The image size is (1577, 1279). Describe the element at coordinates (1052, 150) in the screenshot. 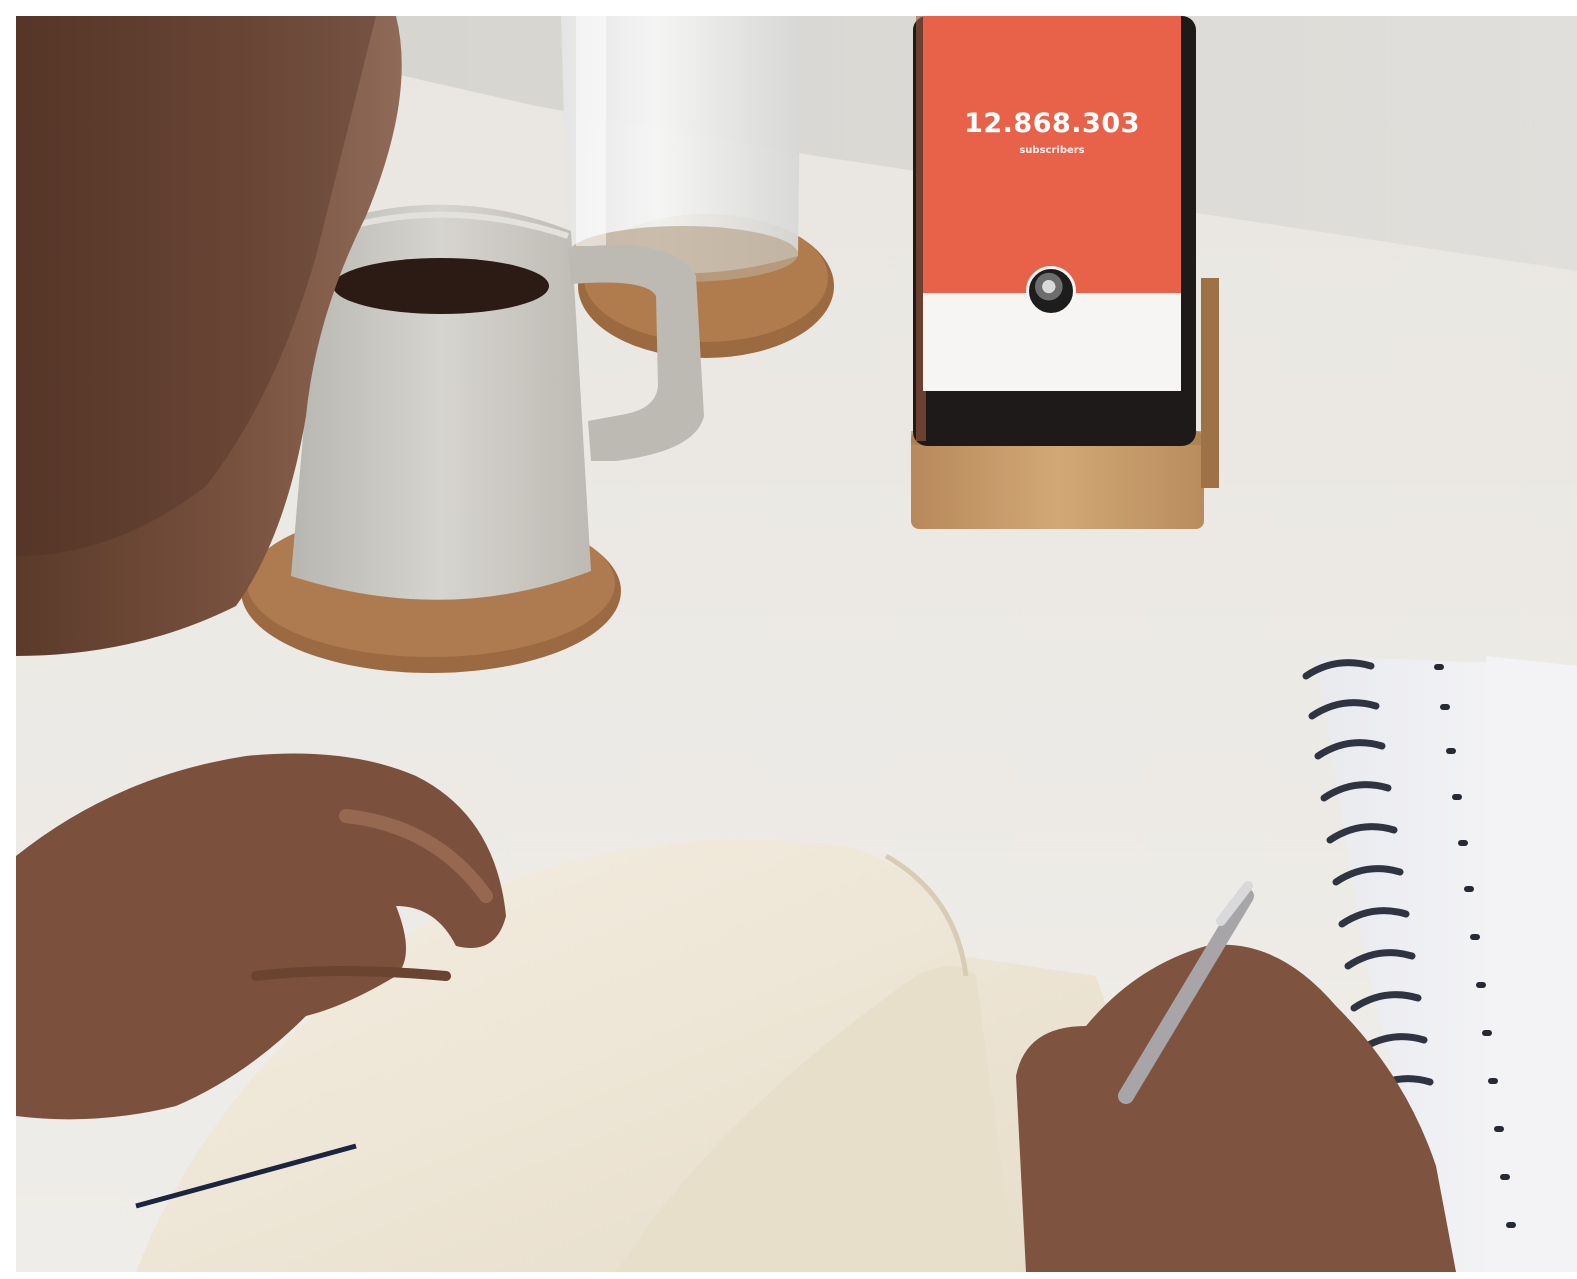

I see `subscriber-label: subscribers` at that location.